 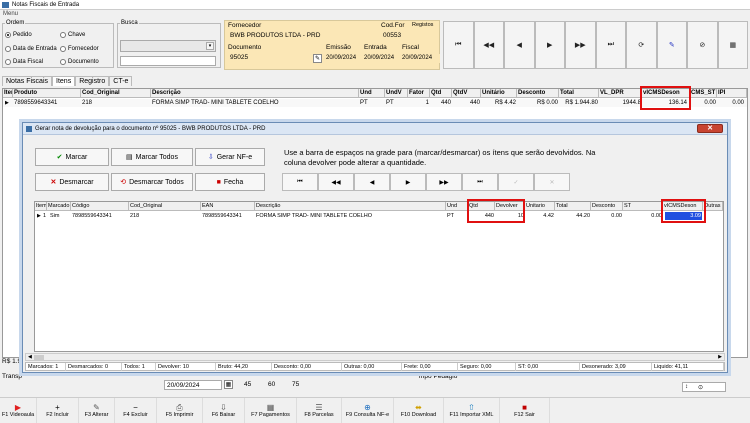 I want to click on fkey-button-7: ▦ F7 Pagamentos, so click(x=271, y=410).